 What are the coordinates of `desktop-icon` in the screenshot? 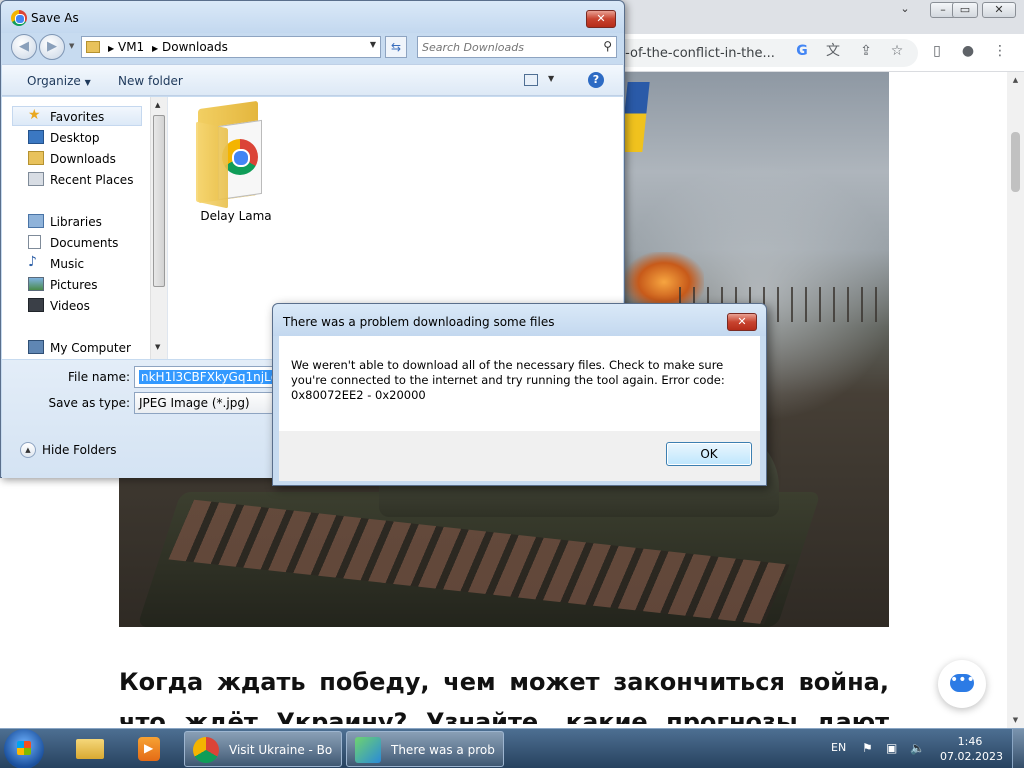 It's located at (36, 137).